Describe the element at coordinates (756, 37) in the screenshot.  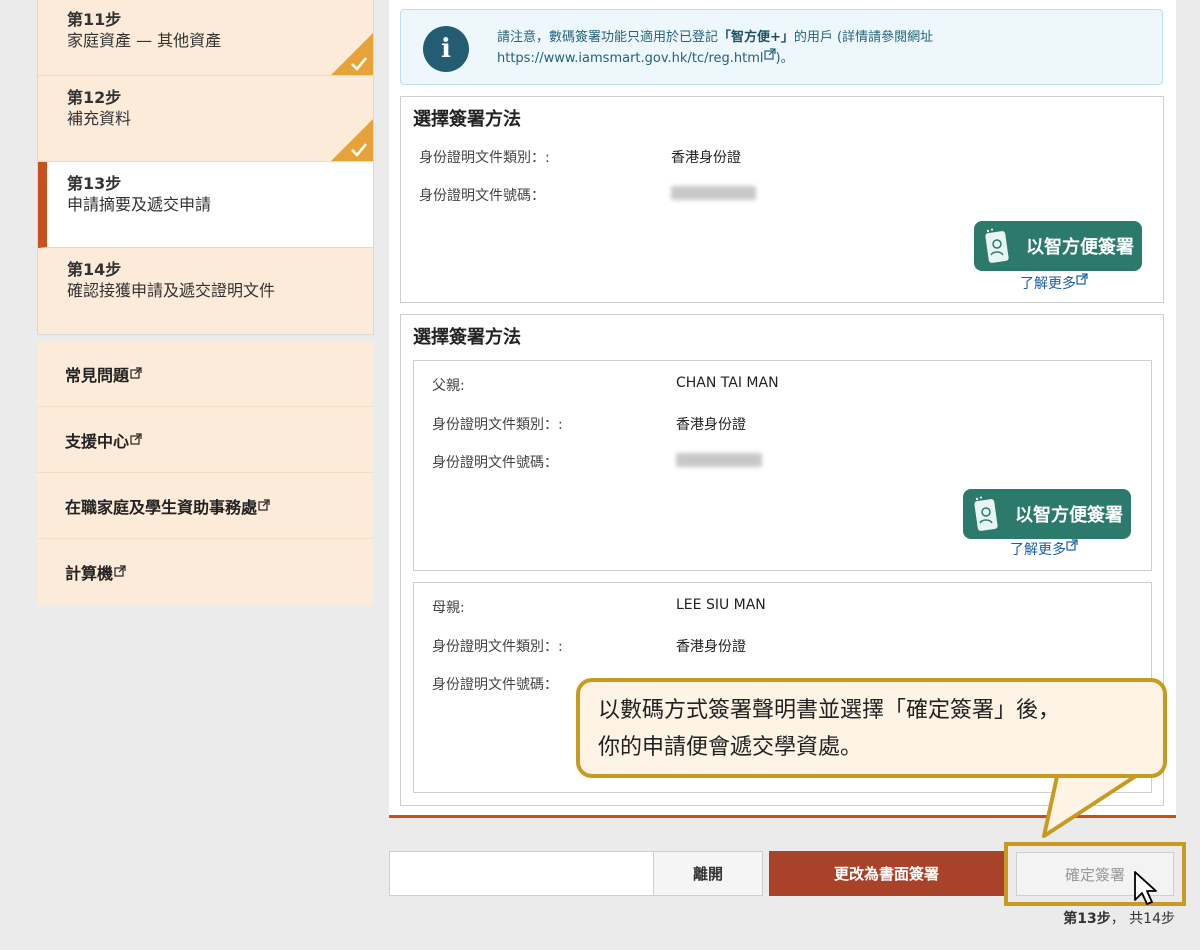
I see `notice-iamsmart-plus: 「智方便+」` at that location.